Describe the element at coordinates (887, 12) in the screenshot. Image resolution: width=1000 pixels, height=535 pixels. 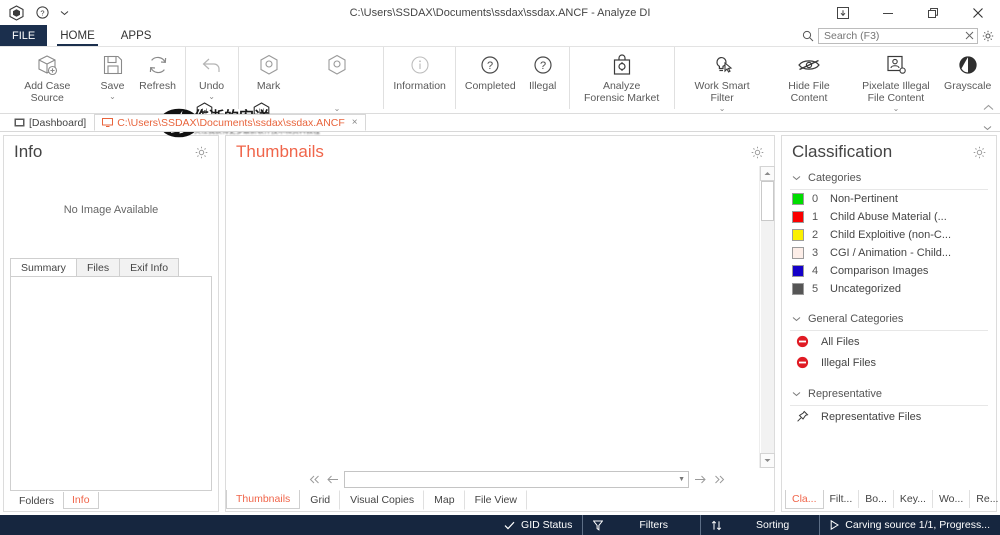
I see `minimize-button` at that location.